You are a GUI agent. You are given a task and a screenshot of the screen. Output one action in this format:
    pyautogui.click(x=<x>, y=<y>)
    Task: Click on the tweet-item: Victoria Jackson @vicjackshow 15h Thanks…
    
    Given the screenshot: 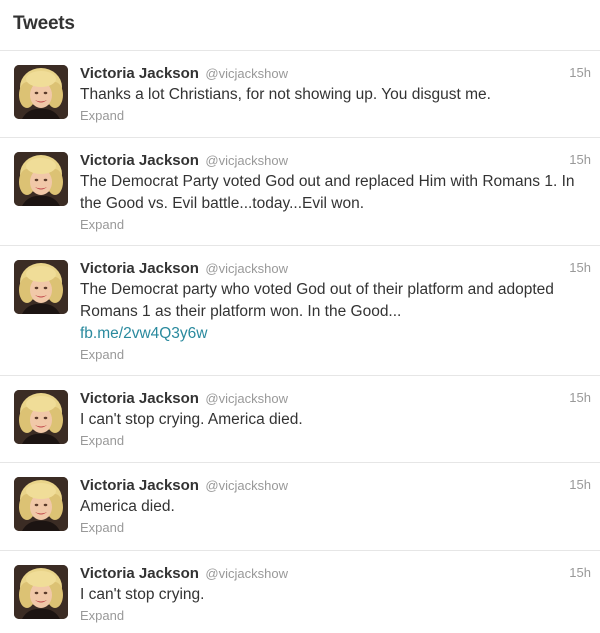 What is the action you would take?
    pyautogui.click(x=300, y=94)
    